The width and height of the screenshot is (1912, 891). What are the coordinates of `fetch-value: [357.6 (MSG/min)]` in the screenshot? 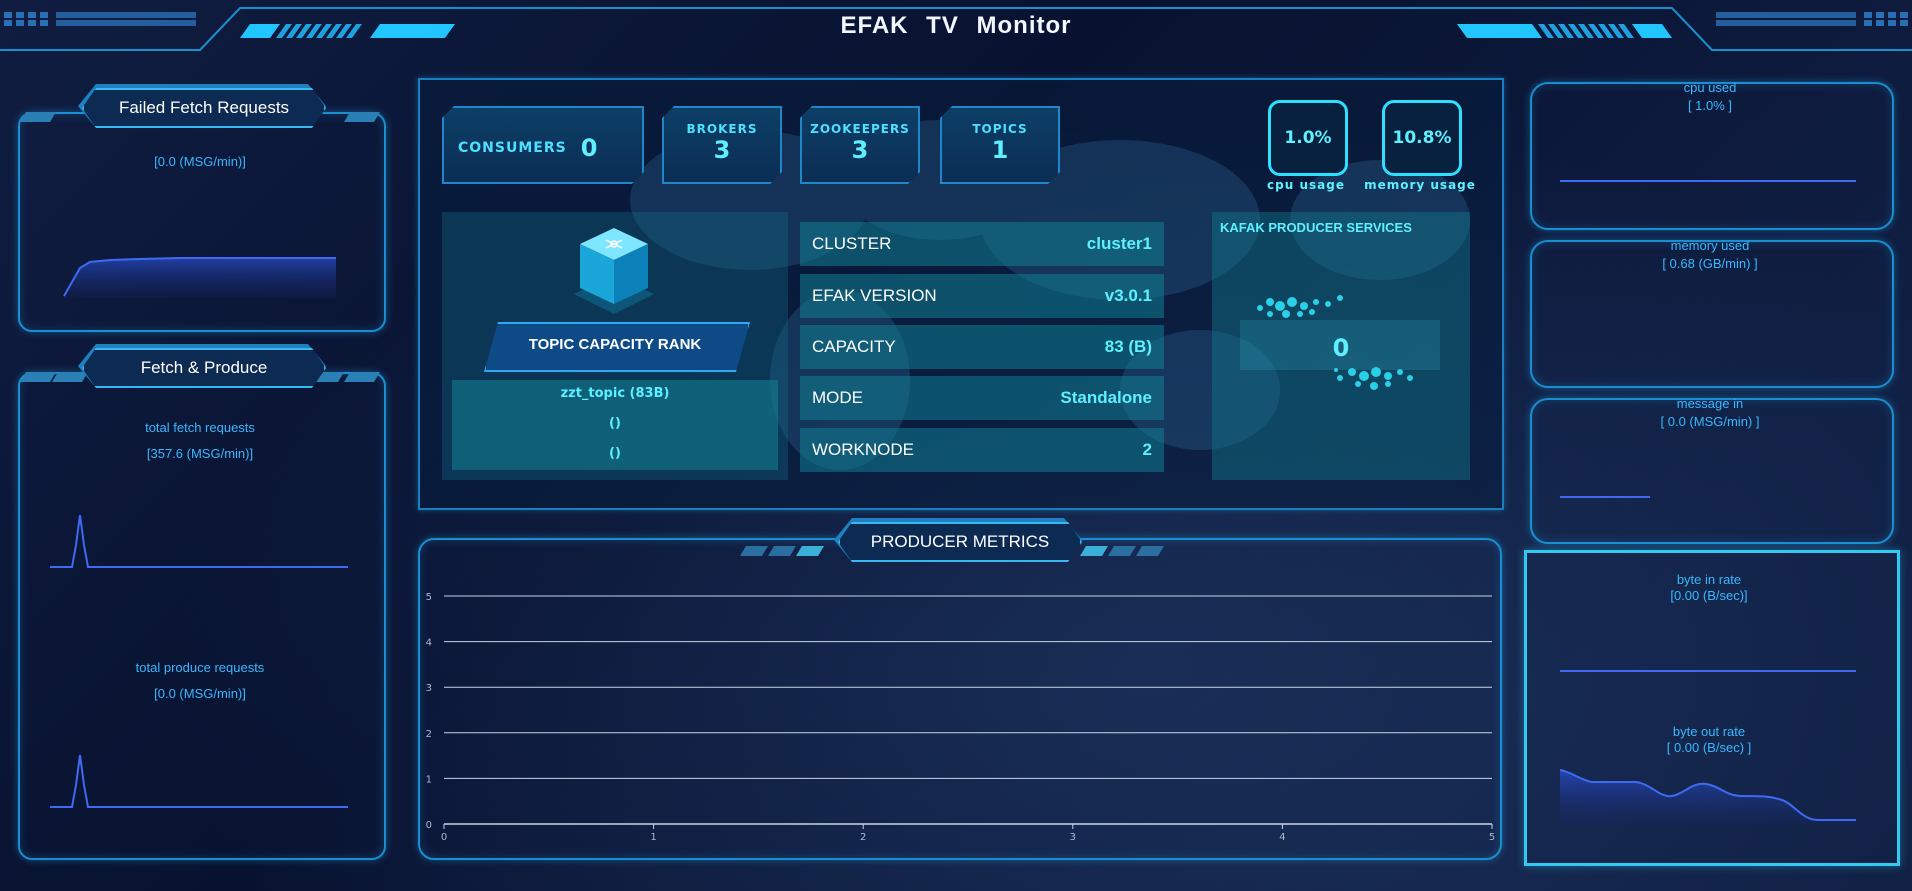 It's located at (200, 453).